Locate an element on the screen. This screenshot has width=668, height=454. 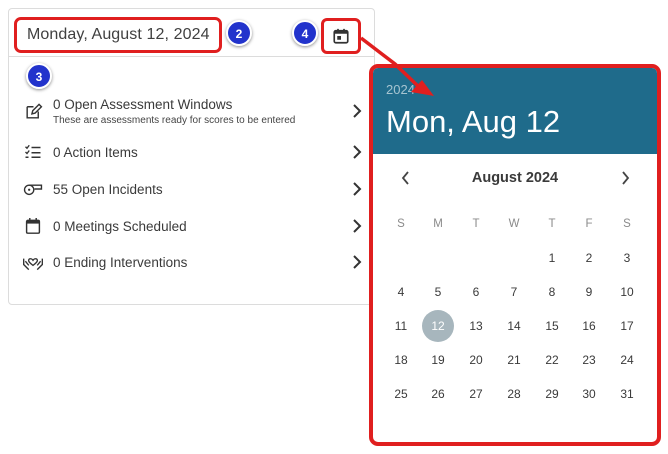
calendar-day: 14 is located at coordinates (514, 326).